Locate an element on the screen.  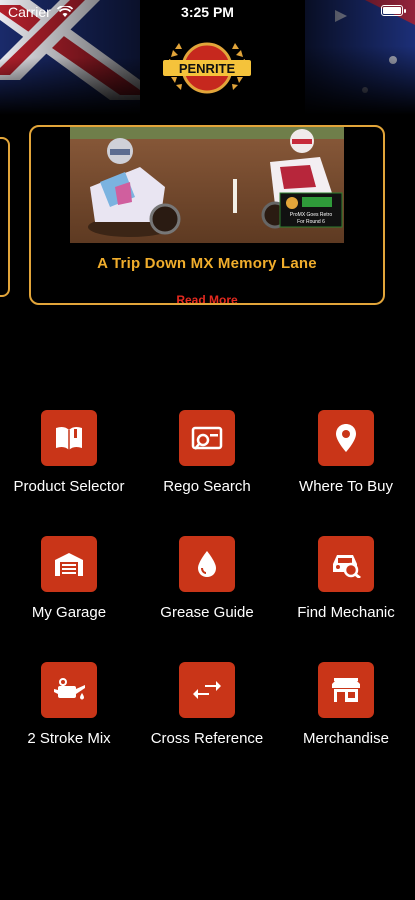
tile-label: Grease Guide is located at coordinates (207, 612).